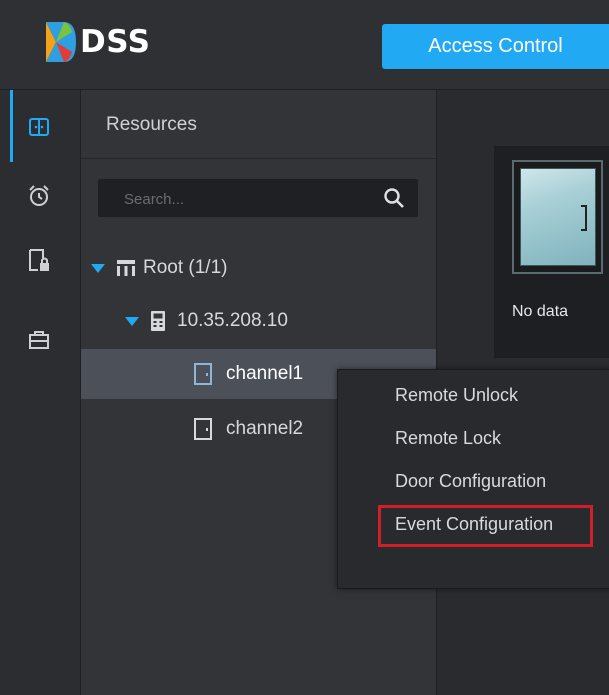 Image resolution: width=609 pixels, height=695 pixels. What do you see at coordinates (11, 126) in the screenshot?
I see `active-indicator` at bounding box center [11, 126].